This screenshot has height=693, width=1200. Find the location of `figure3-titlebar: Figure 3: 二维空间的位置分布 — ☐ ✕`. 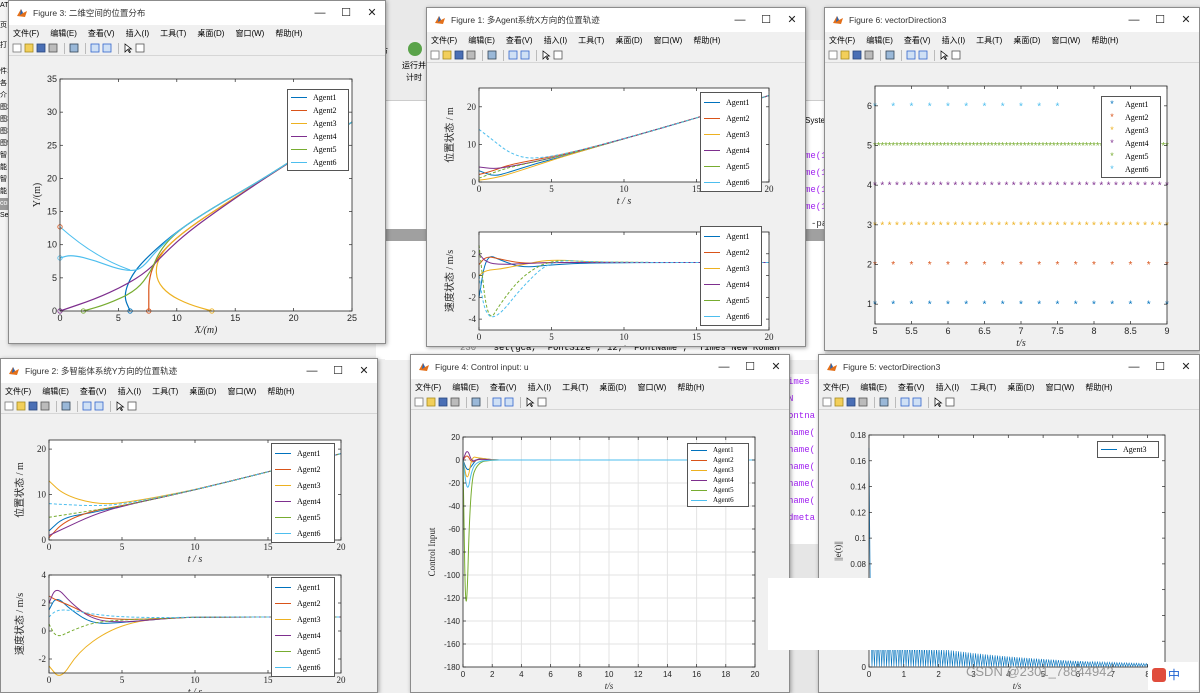

figure3-titlebar: Figure 3: 二维空间的位置分布 — ☐ ✕ is located at coordinates (197, 13).